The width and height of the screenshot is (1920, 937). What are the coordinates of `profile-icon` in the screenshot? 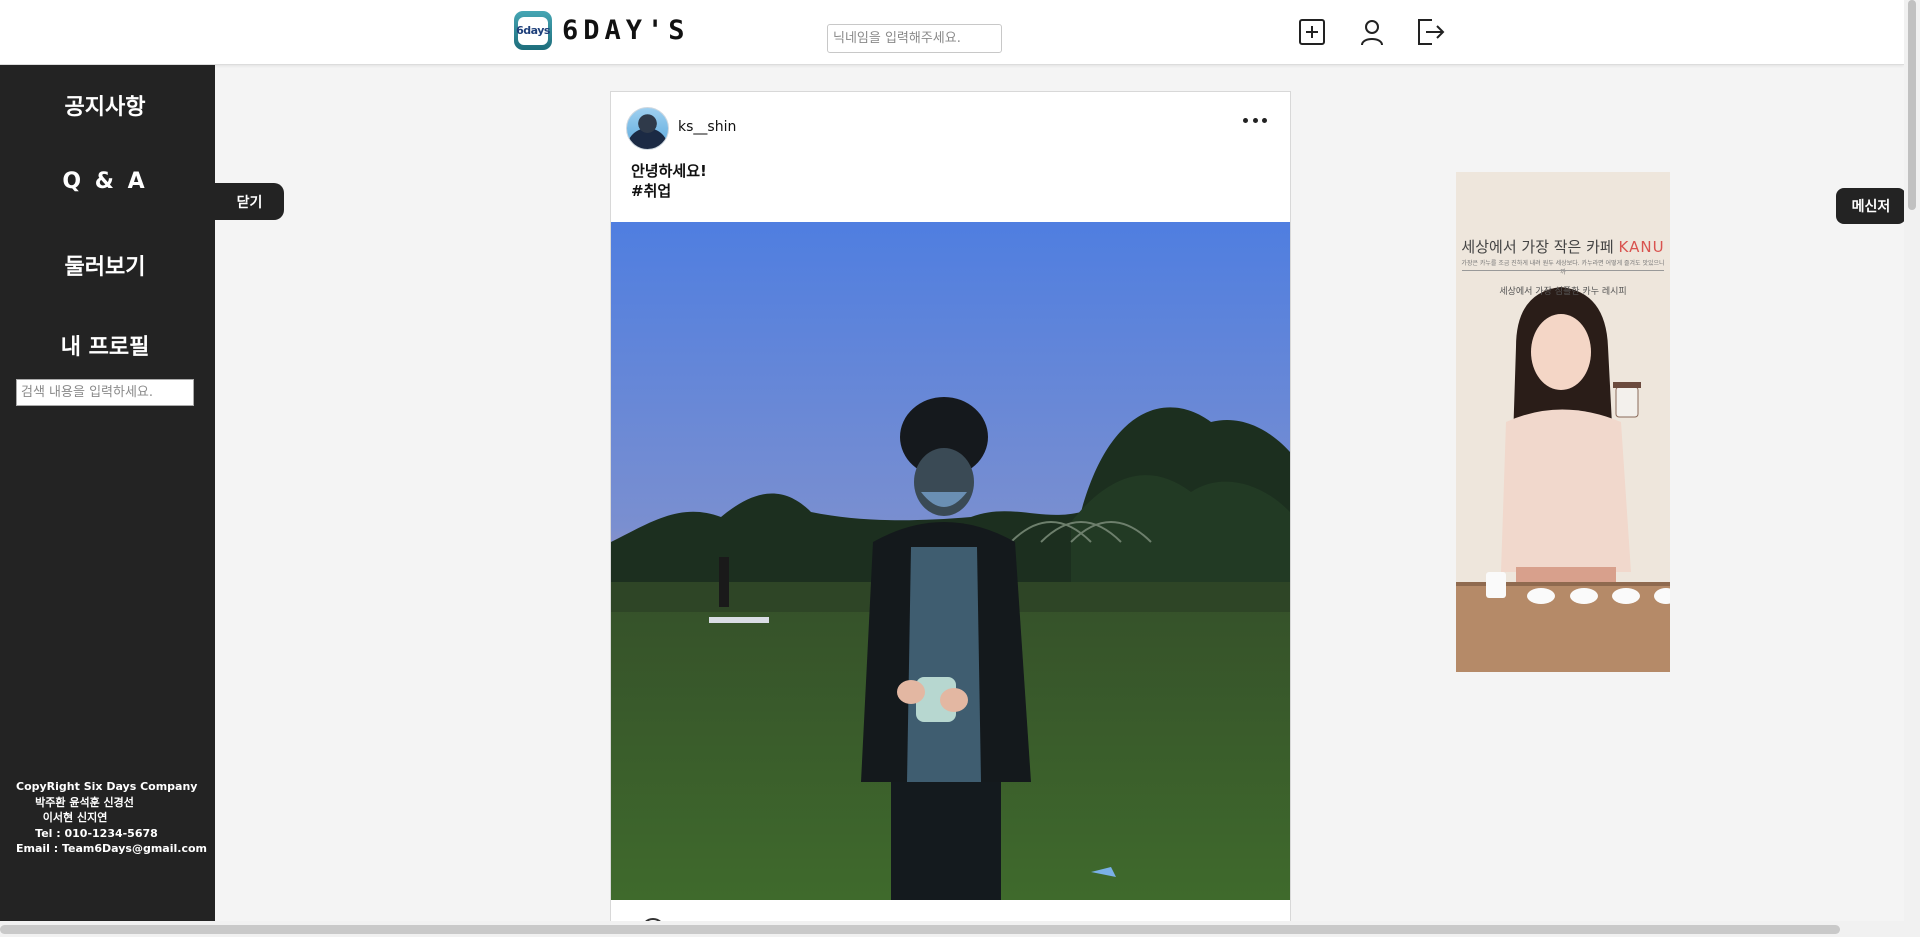 It's located at (1372, 32).